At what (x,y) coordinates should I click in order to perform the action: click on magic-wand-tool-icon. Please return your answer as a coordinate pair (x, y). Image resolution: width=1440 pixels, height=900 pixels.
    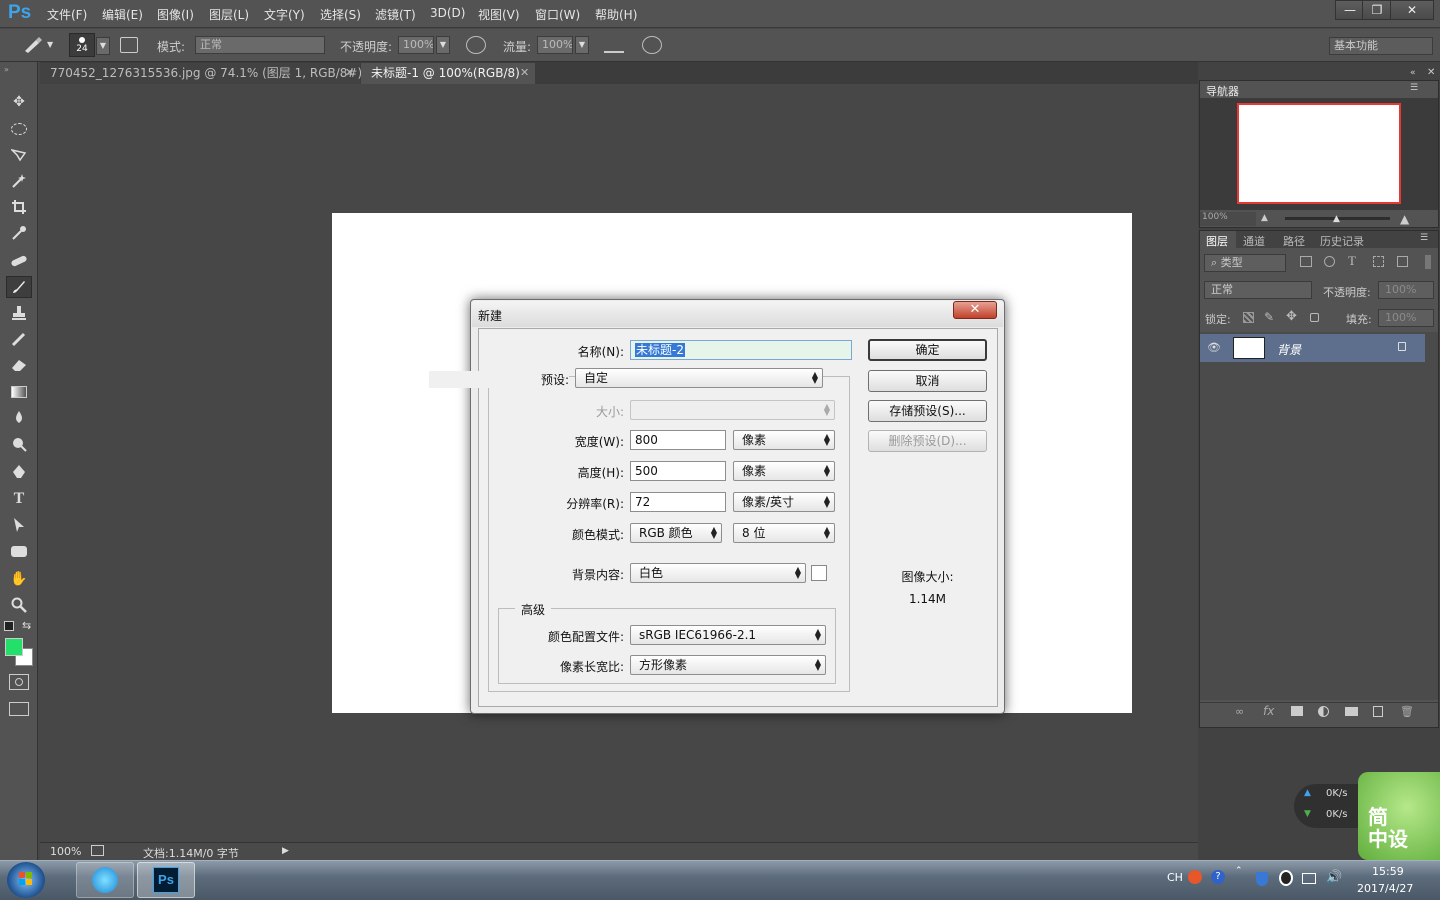
    Looking at the image, I should click on (19, 181).